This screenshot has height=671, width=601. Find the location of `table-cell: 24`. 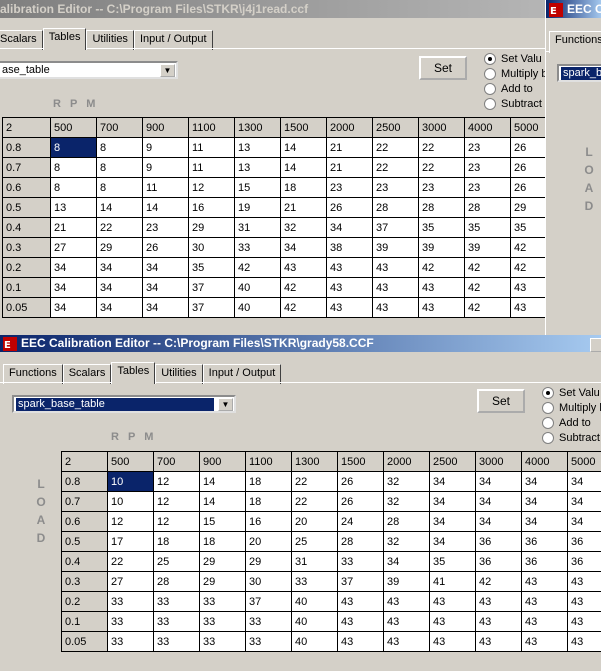

table-cell: 24 is located at coordinates (360, 521).